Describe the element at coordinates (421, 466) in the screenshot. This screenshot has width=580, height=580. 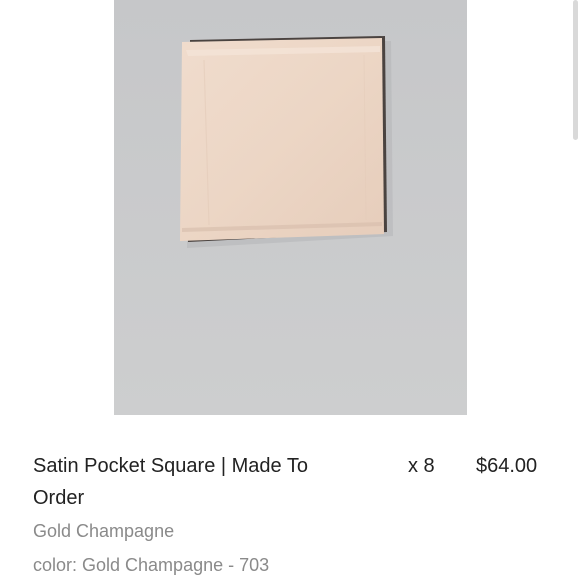
I see `quantity-label: x 8` at that location.